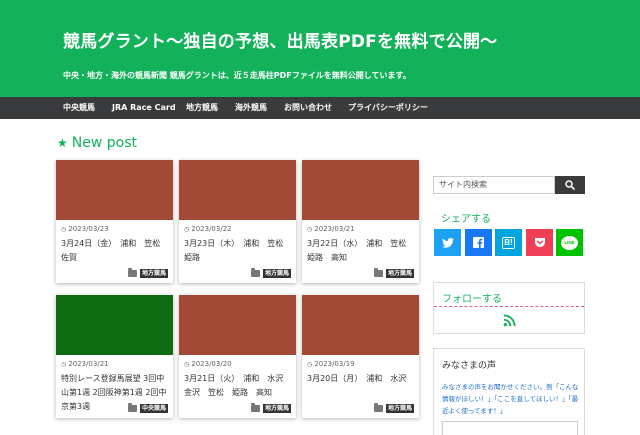 This screenshot has width=640, height=435. Describe the element at coordinates (510, 428) in the screenshot. I see `feedback-input` at that location.